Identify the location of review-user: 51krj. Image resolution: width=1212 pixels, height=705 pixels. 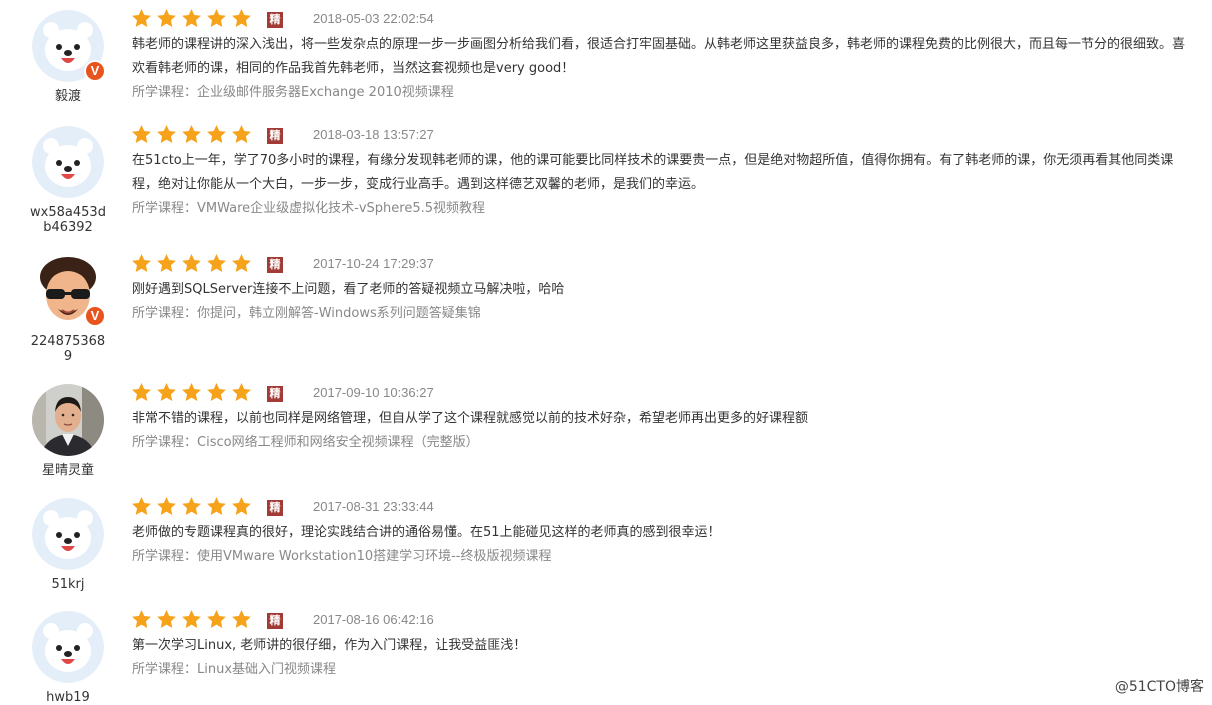
(68, 545).